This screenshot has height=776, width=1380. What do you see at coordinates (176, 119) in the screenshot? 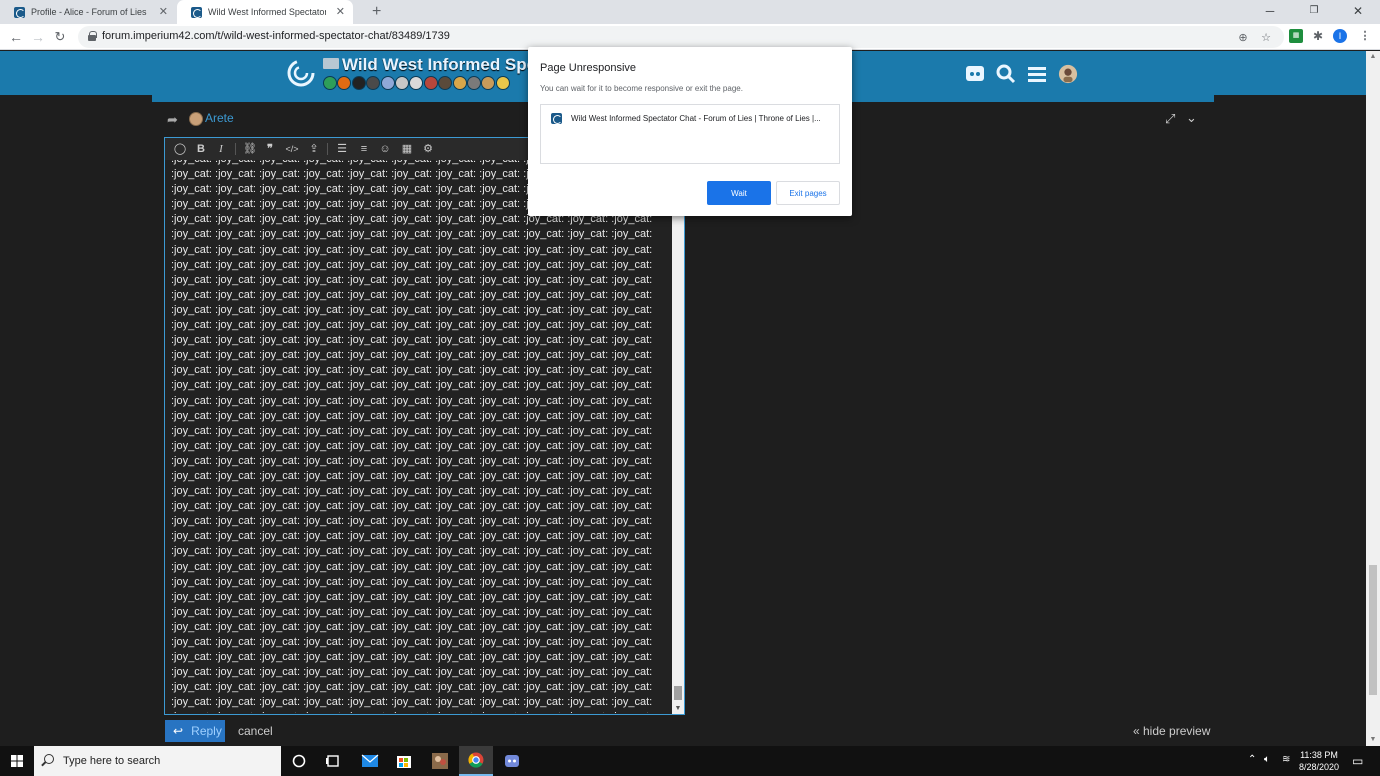
I see `reply-share-icon: ➦` at bounding box center [176, 119].